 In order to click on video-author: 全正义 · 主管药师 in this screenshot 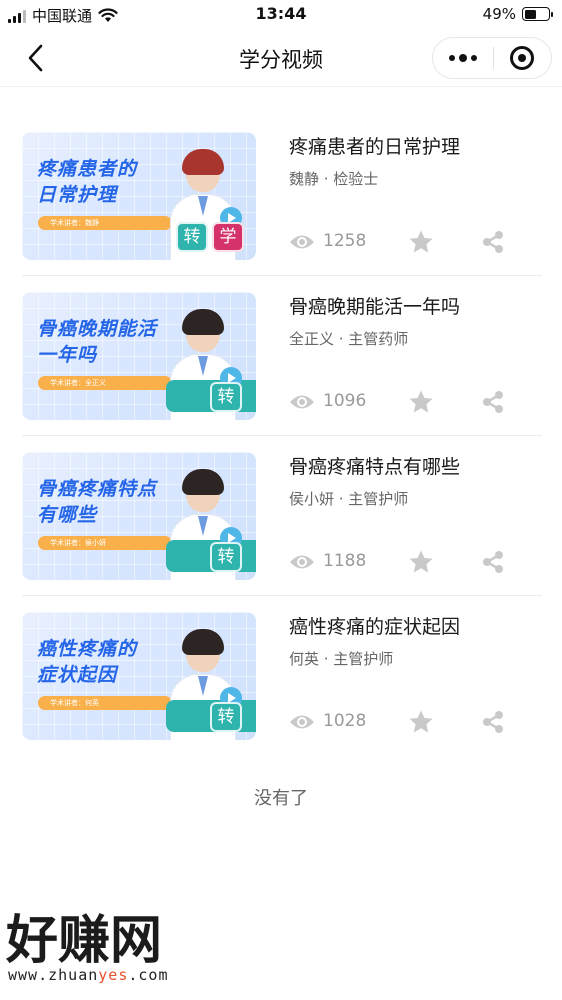, I will do `click(349, 339)`.